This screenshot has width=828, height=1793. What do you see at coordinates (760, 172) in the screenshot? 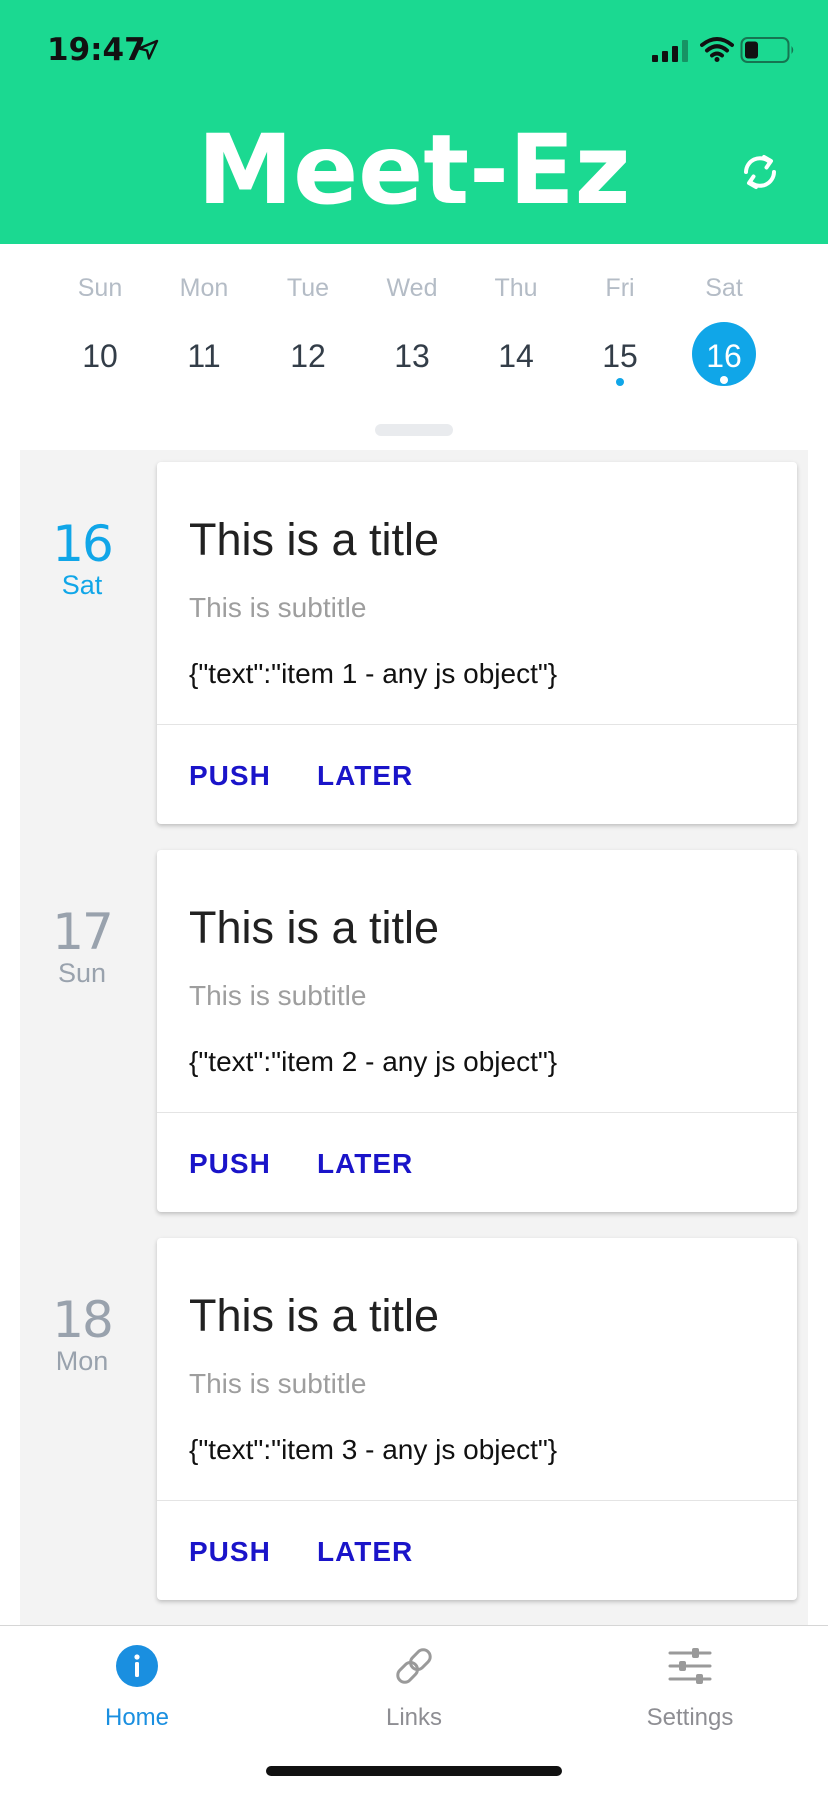
I see `refresh-icon` at bounding box center [760, 172].